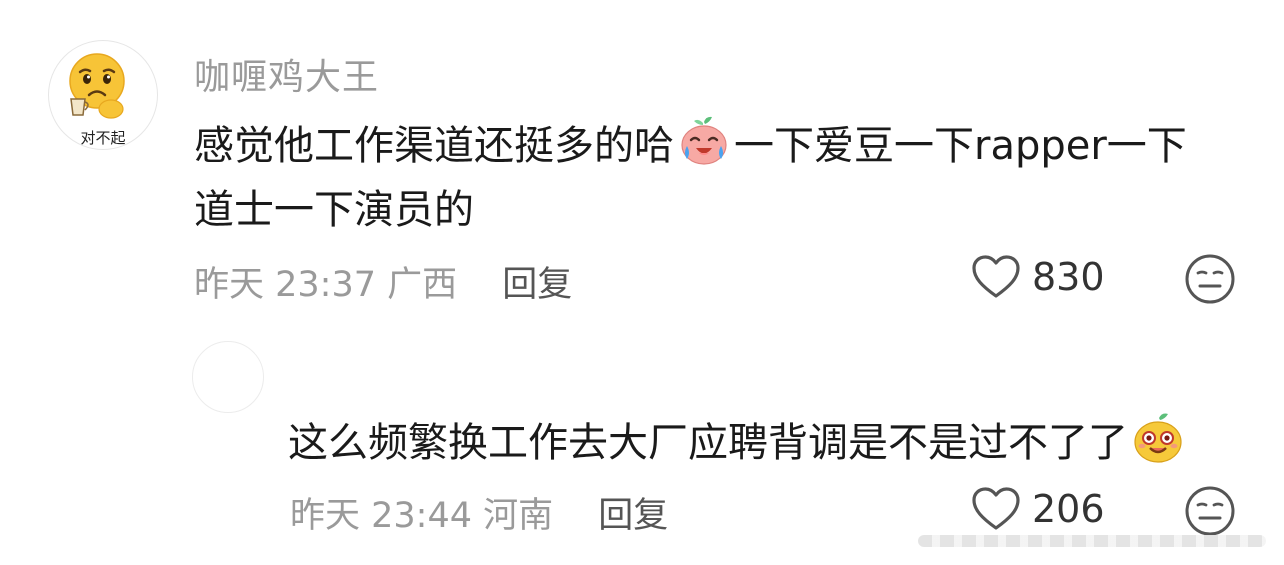  Describe the element at coordinates (228, 377) in the screenshot. I see `reply-avatar` at that location.